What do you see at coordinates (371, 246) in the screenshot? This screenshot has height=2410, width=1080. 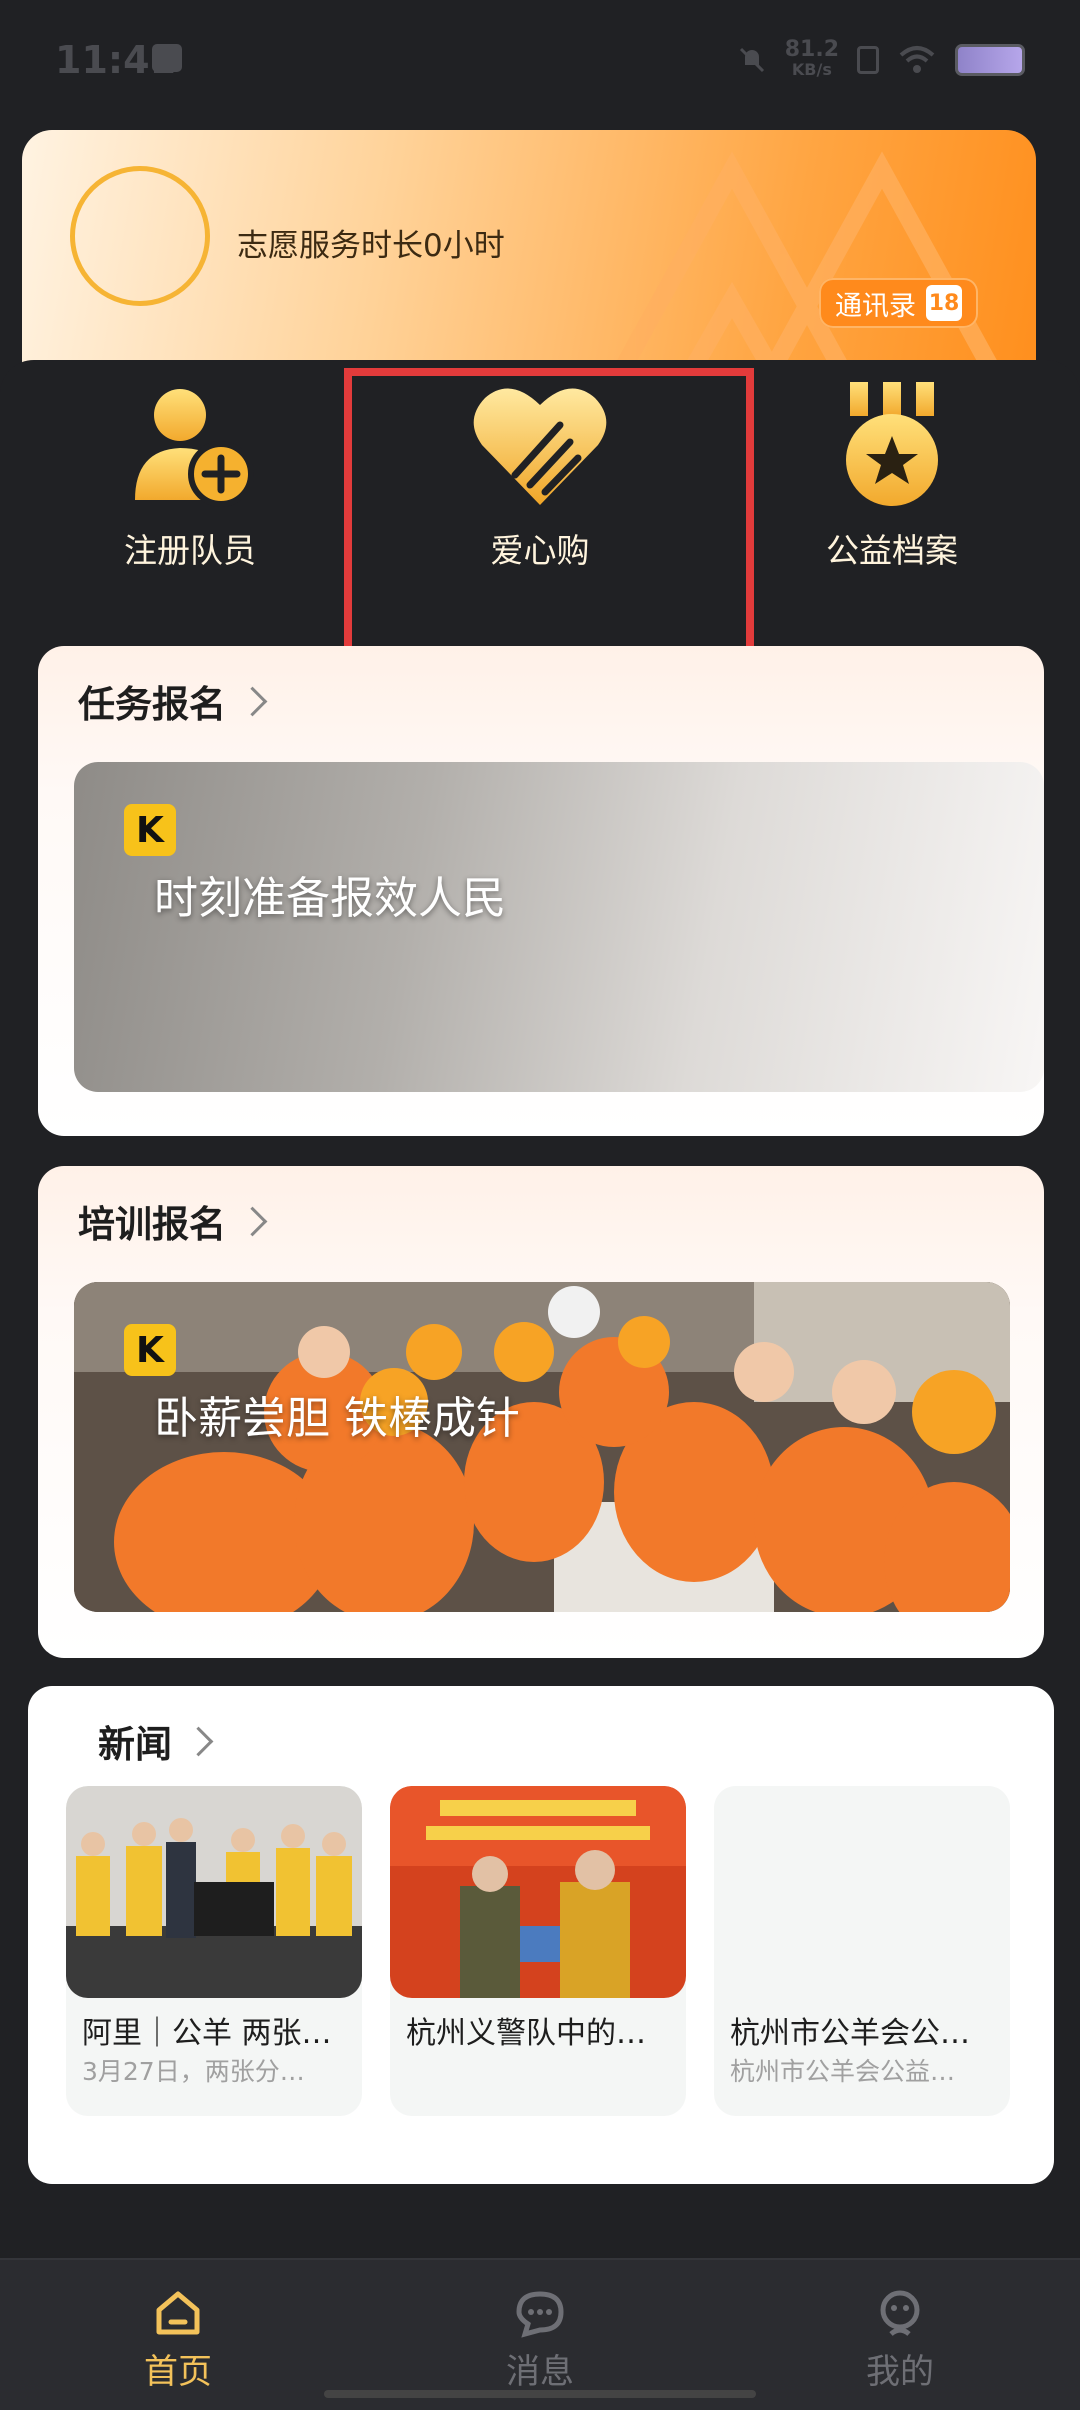 I see `volunteer-hours: 志愿服务时长0小时` at bounding box center [371, 246].